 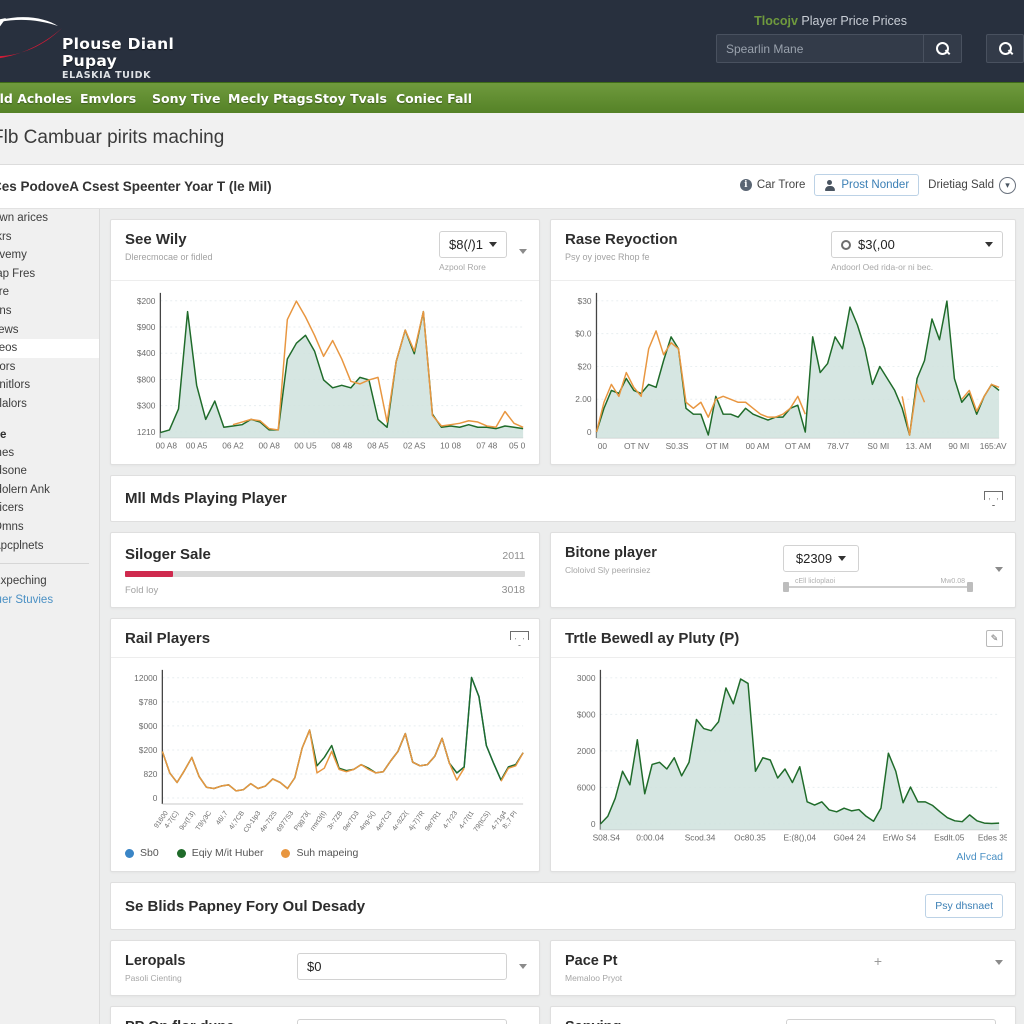 What do you see at coordinates (999, 569) in the screenshot?
I see `bitone-menu-chevron-down-icon` at bounding box center [999, 569].